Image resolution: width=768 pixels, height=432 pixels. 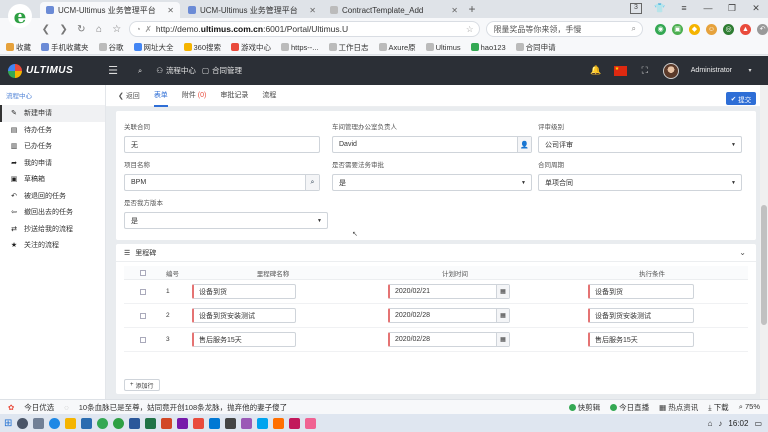 I want to click on condition-input: 设备到货安装测试, so click(x=641, y=315).